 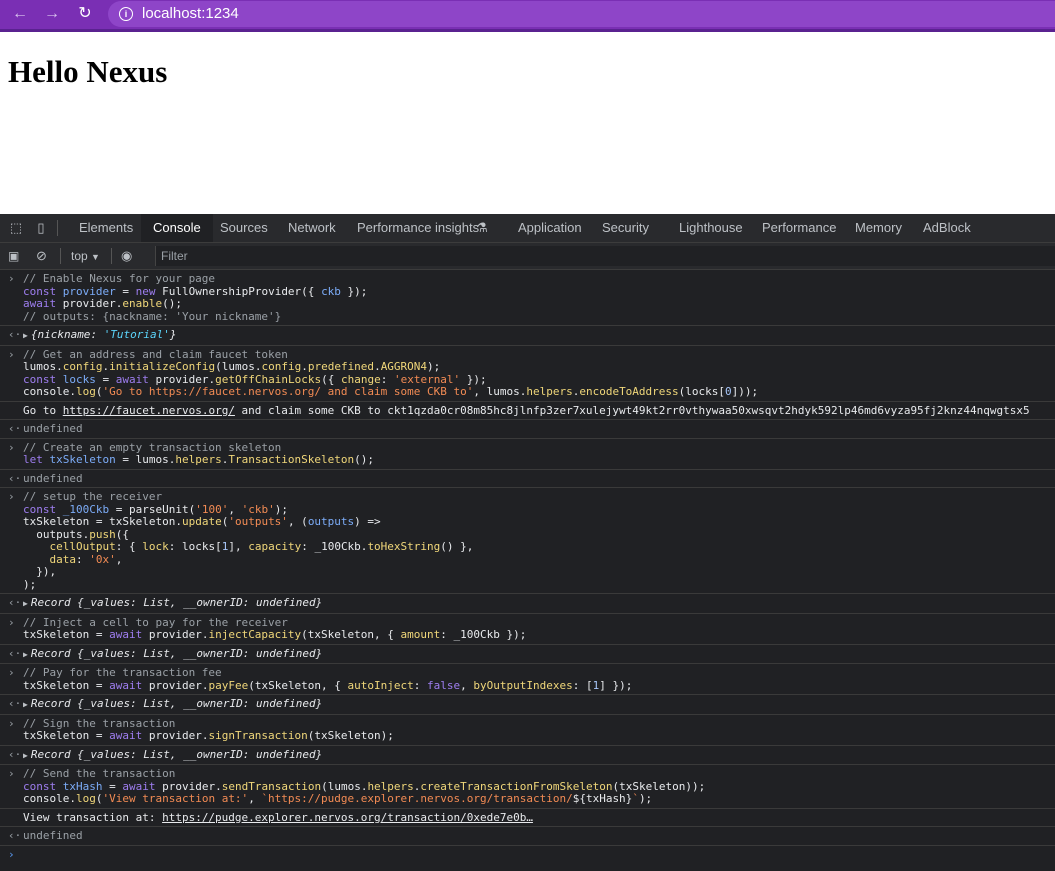 I want to click on caret-down-icon: ▼, so click(x=95, y=257).